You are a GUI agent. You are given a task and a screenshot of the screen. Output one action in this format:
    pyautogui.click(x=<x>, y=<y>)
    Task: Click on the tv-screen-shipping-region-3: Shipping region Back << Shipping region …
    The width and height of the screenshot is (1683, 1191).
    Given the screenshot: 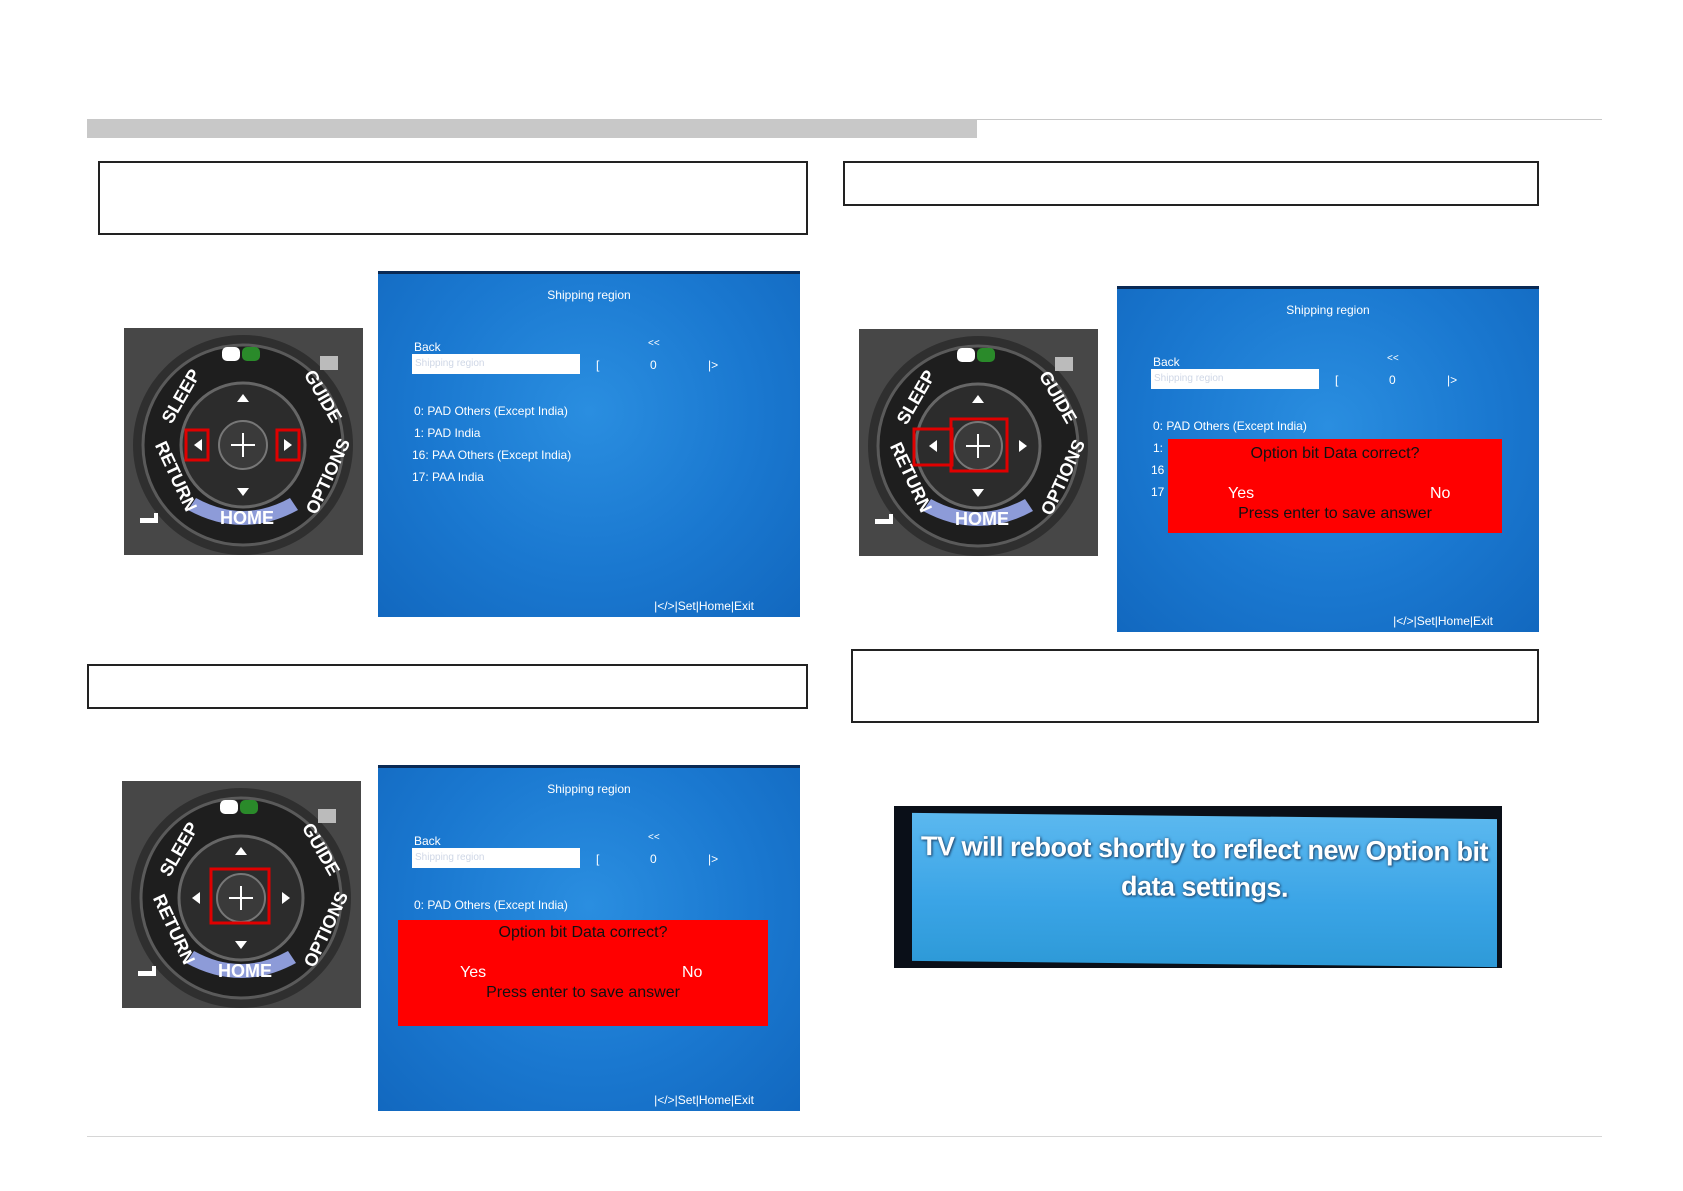 What is the action you would take?
    pyautogui.click(x=589, y=938)
    